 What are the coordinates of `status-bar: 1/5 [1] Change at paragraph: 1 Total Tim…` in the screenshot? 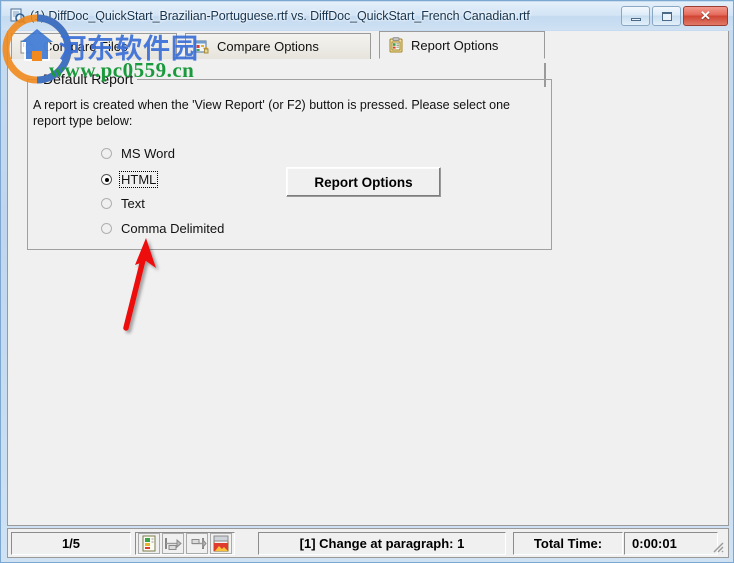 It's located at (368, 543).